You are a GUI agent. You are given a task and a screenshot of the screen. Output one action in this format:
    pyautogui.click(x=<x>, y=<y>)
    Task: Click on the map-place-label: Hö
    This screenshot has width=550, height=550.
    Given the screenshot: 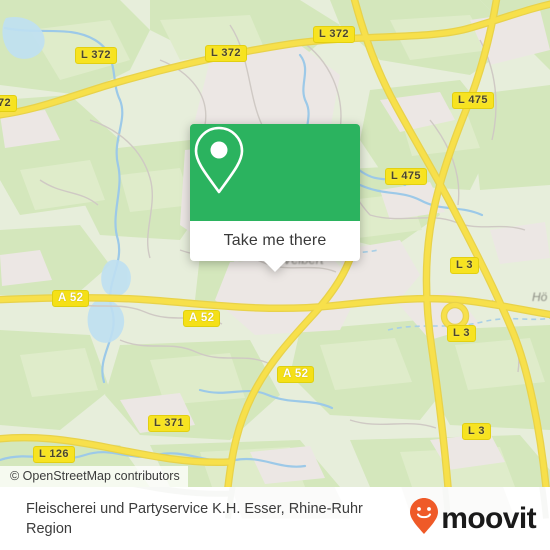 What is the action you would take?
    pyautogui.click(x=540, y=297)
    